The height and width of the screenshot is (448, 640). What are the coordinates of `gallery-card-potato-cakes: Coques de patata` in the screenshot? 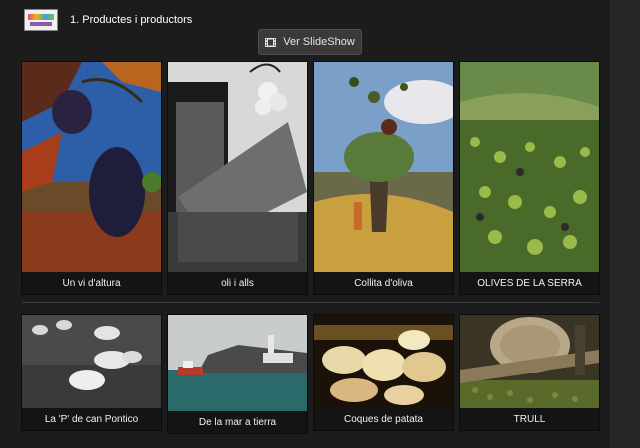 It's located at (383, 372).